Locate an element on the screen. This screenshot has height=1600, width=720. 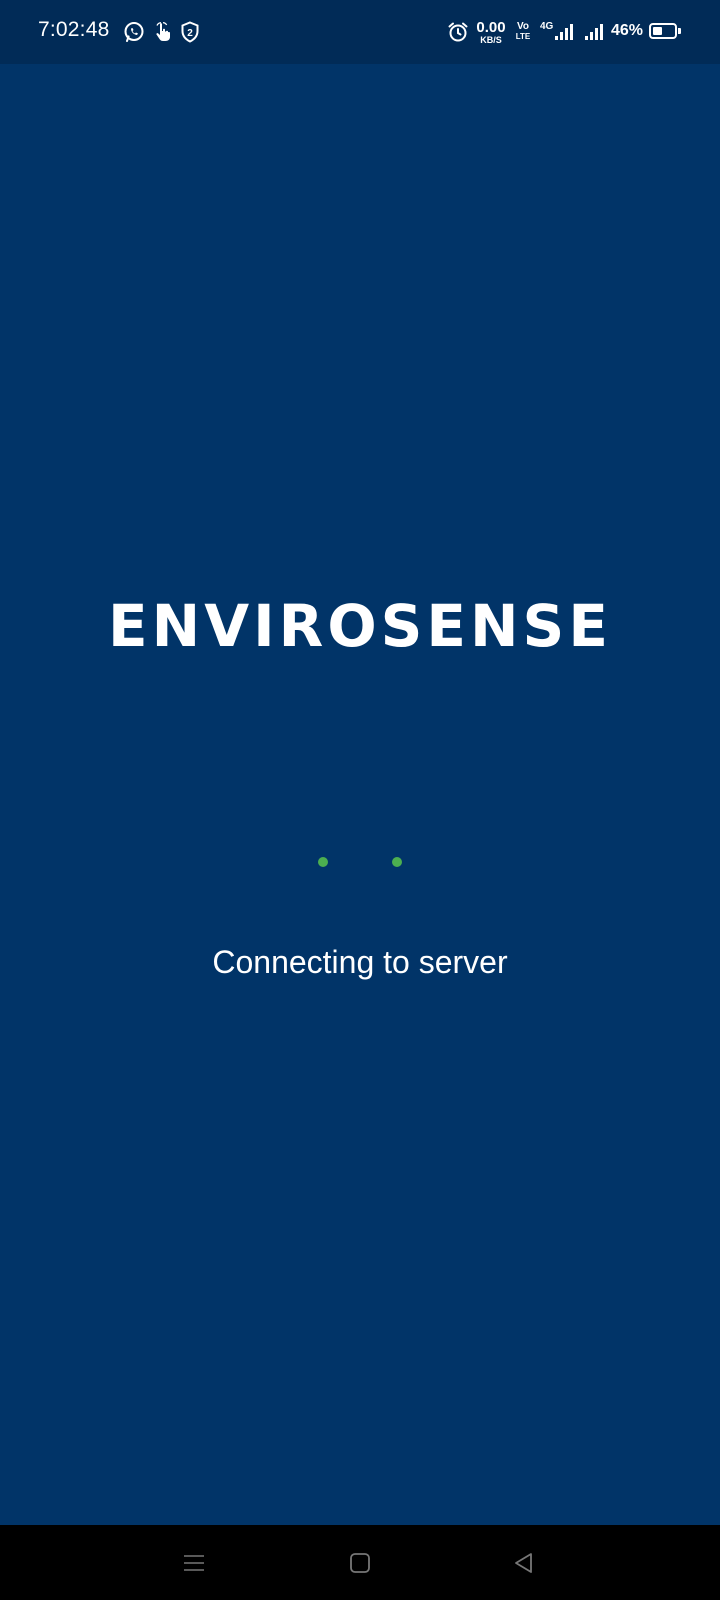
back-icon is located at coordinates (523, 1563).